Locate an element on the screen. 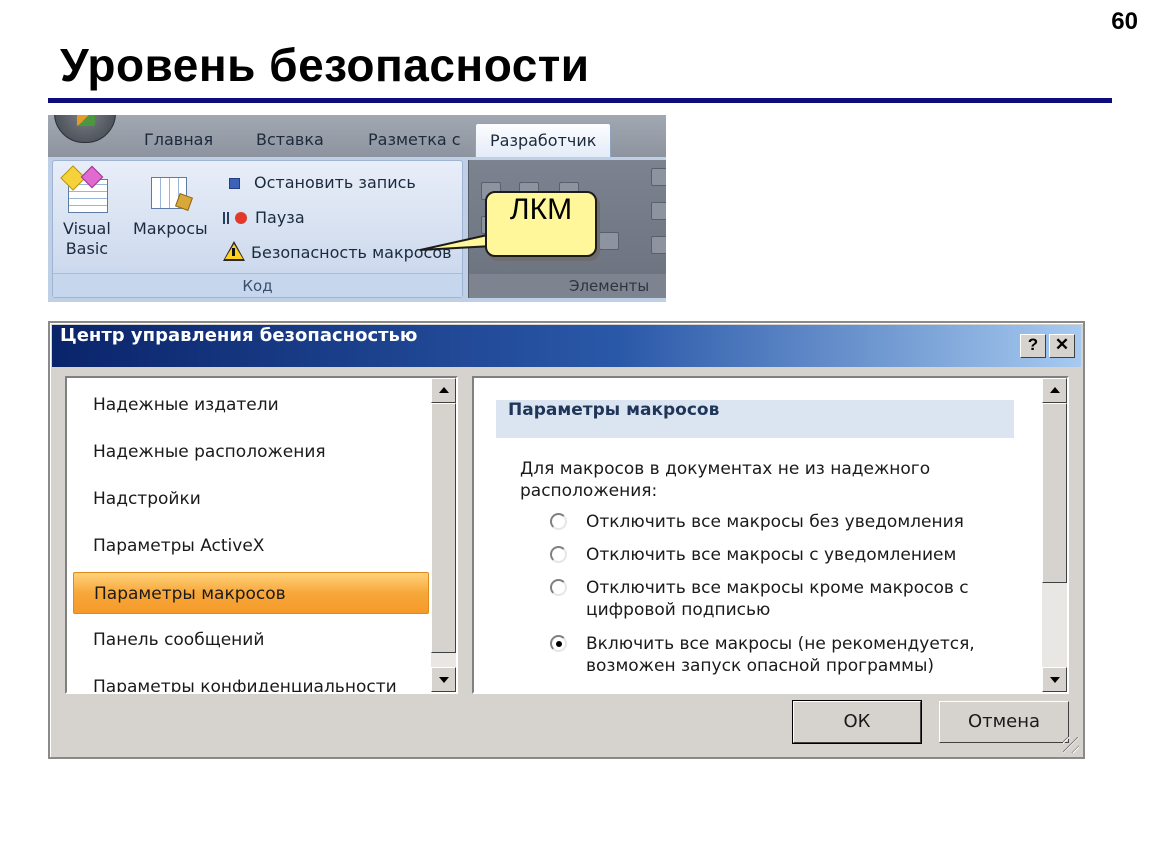  nav-item-activex-settings: Параметры ActiveX is located at coordinates (251, 546).